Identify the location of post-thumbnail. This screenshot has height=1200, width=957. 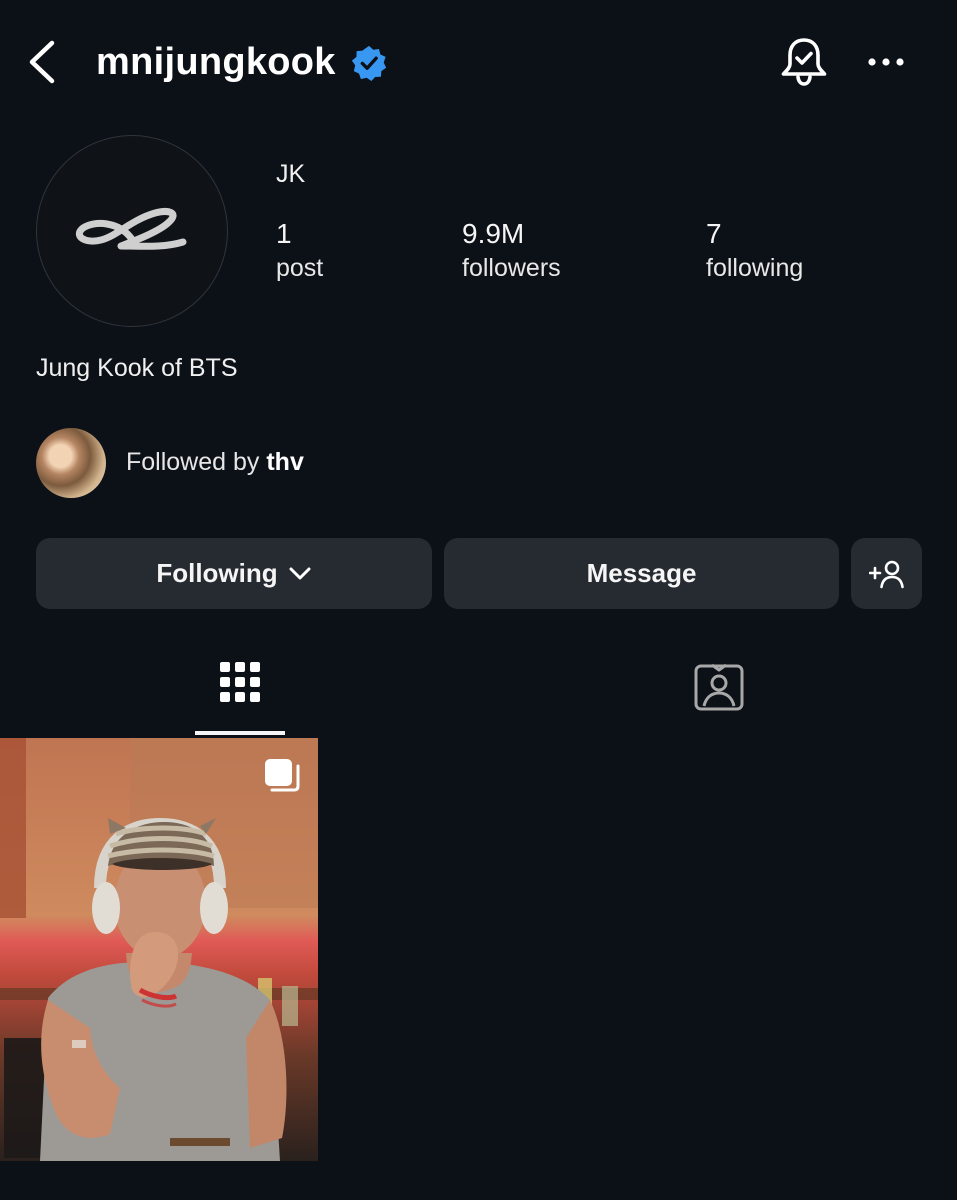
(159, 949).